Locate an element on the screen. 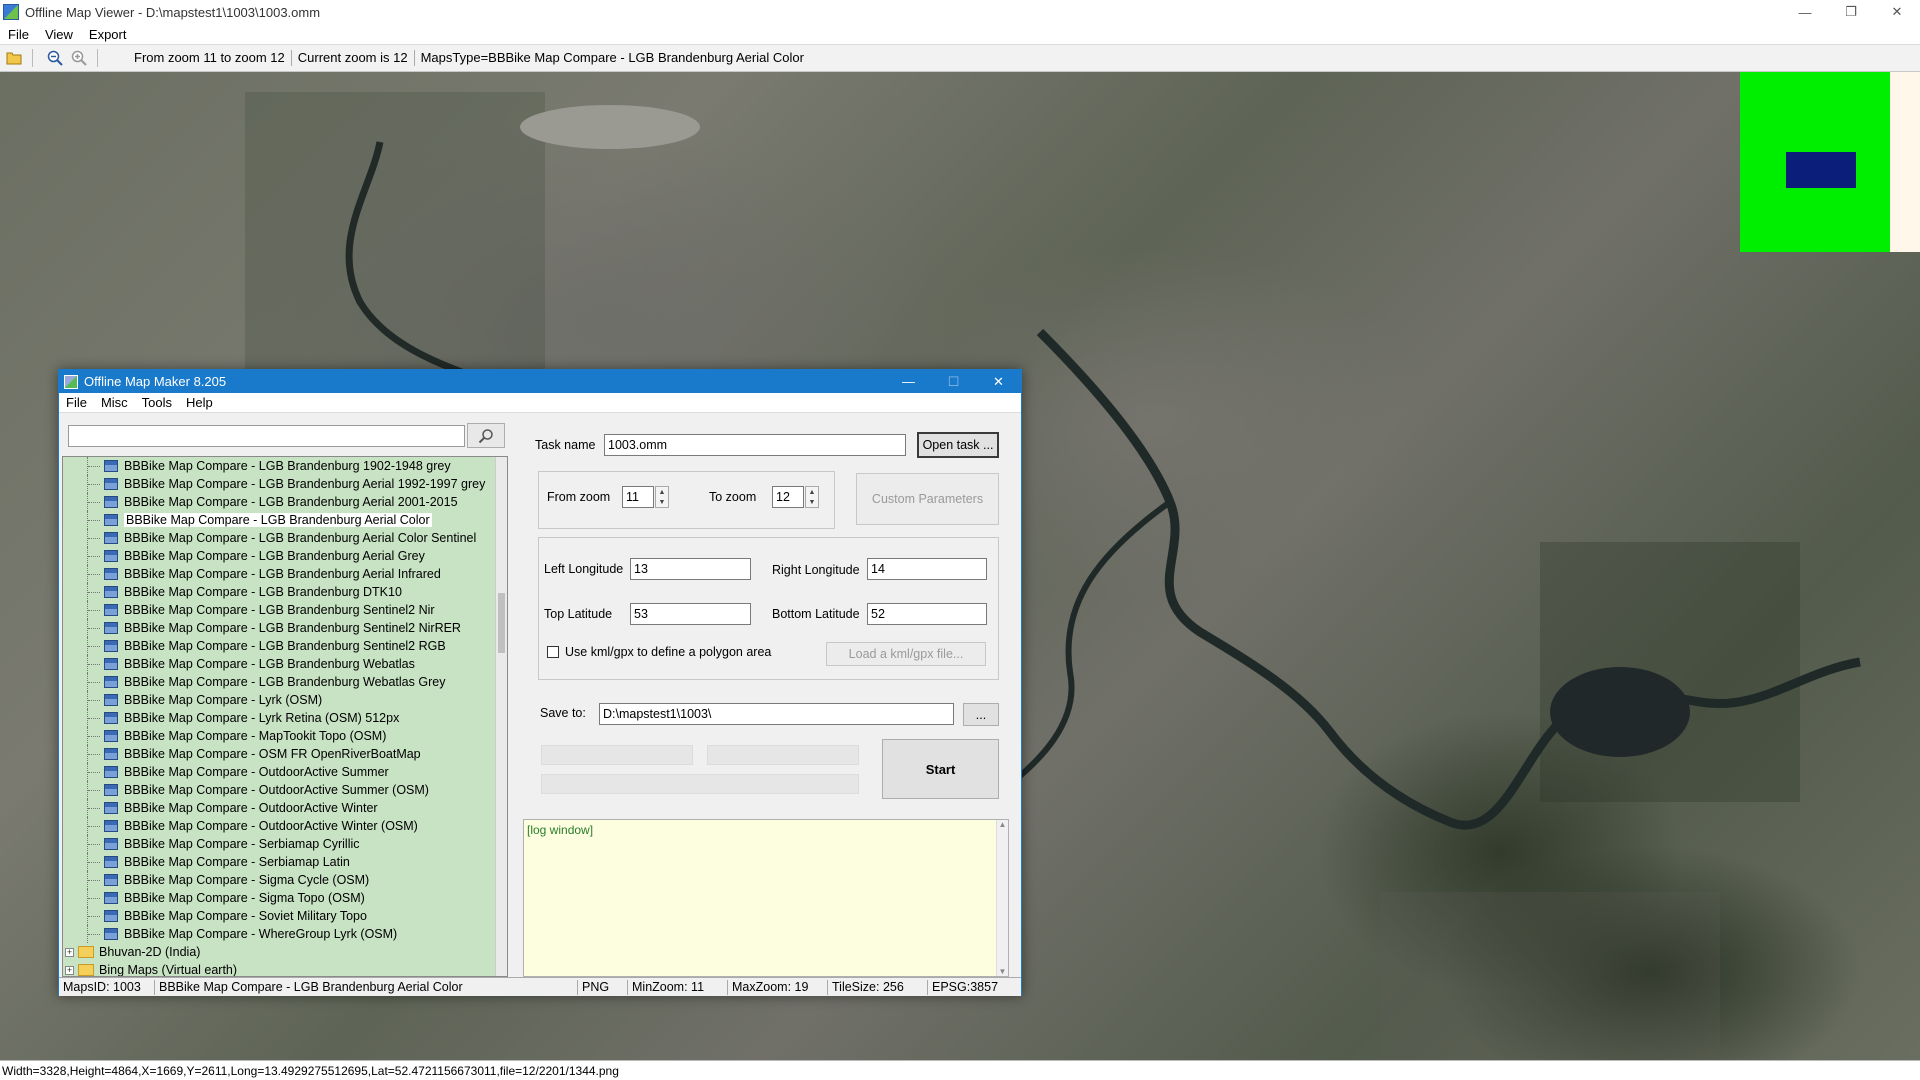 The height and width of the screenshot is (1080, 1920). bottom-latitude-input: 52 is located at coordinates (927, 614).